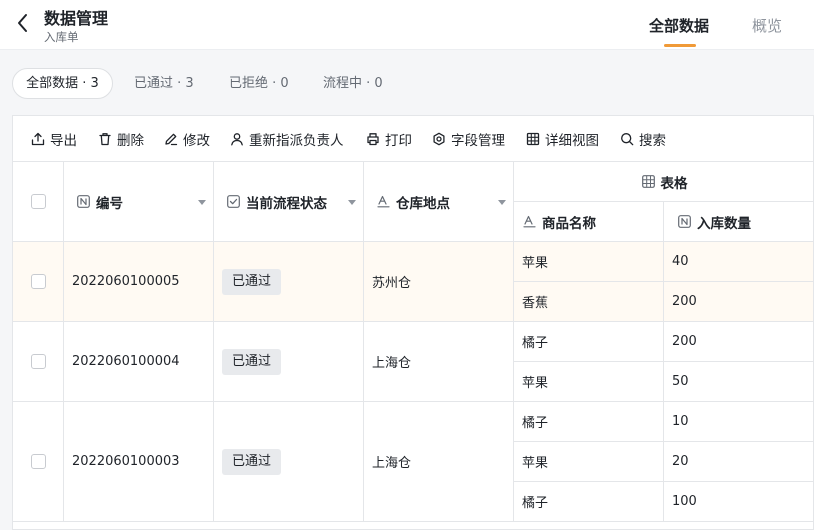  Describe the element at coordinates (109, 203) in the screenshot. I see `column-header-id-label: 编号` at that location.